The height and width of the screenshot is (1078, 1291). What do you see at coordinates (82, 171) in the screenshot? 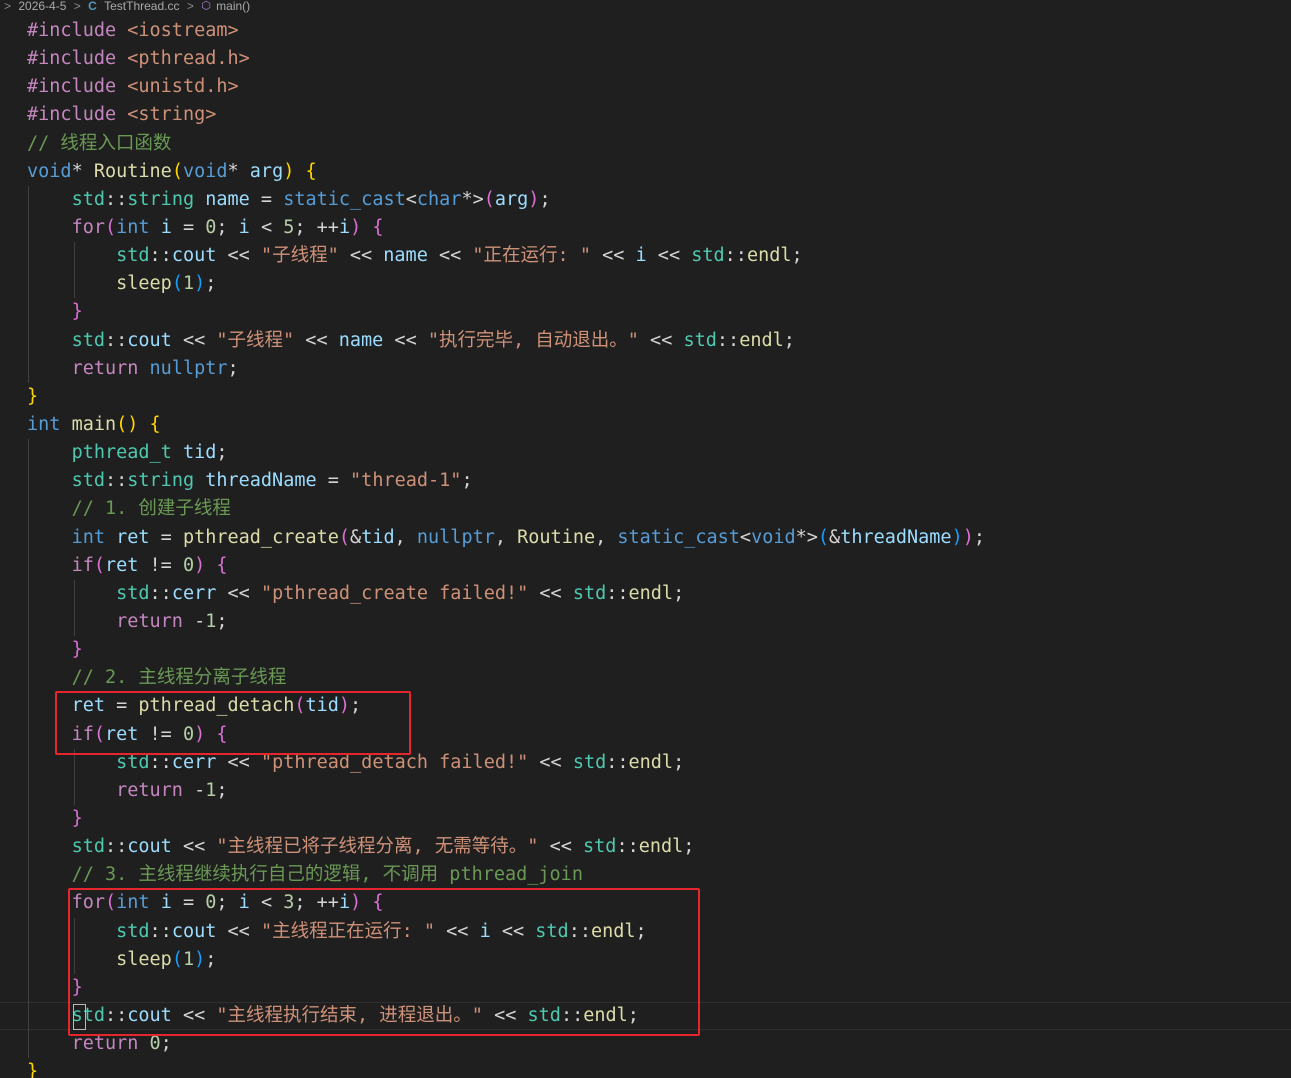
I see `code-token: *` at bounding box center [82, 171].